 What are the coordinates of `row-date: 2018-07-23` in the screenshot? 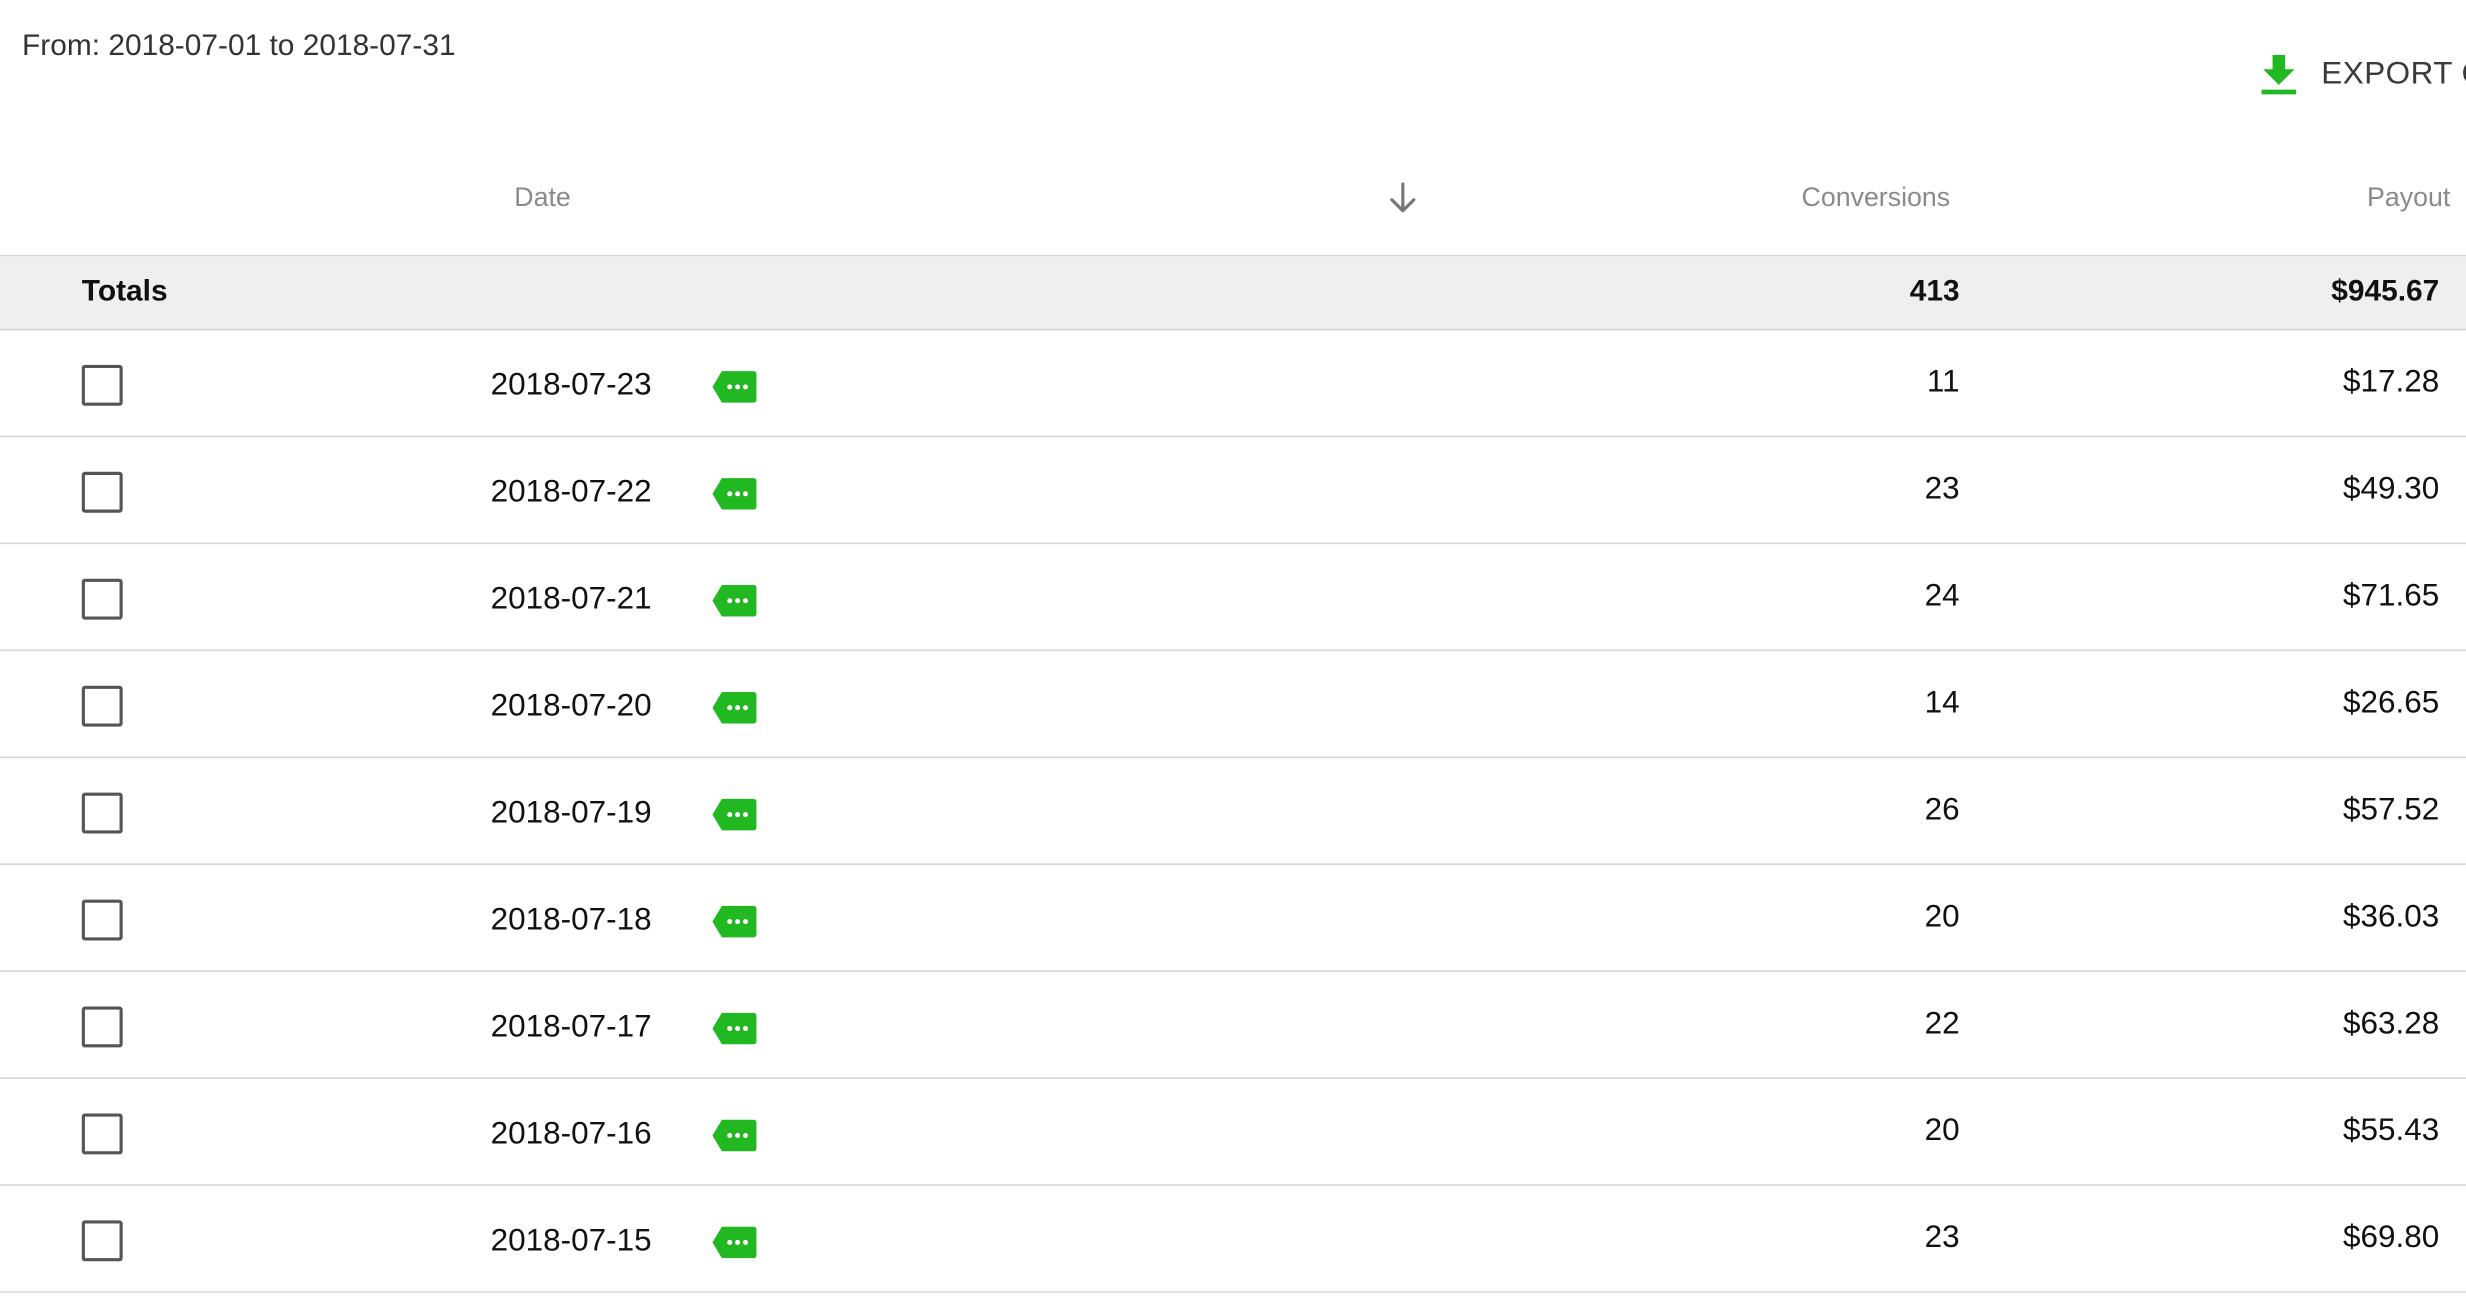 It's located at (571, 385).